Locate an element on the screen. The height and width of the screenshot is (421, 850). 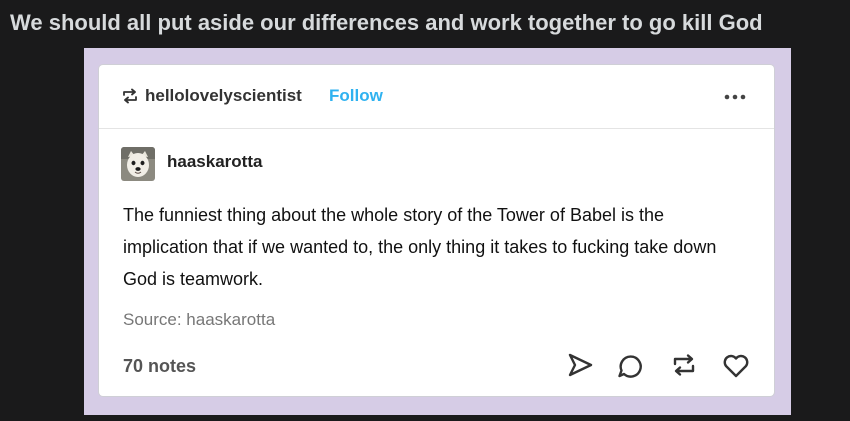
post-header: hellolovelyscientist Follow is located at coordinates (436, 97).